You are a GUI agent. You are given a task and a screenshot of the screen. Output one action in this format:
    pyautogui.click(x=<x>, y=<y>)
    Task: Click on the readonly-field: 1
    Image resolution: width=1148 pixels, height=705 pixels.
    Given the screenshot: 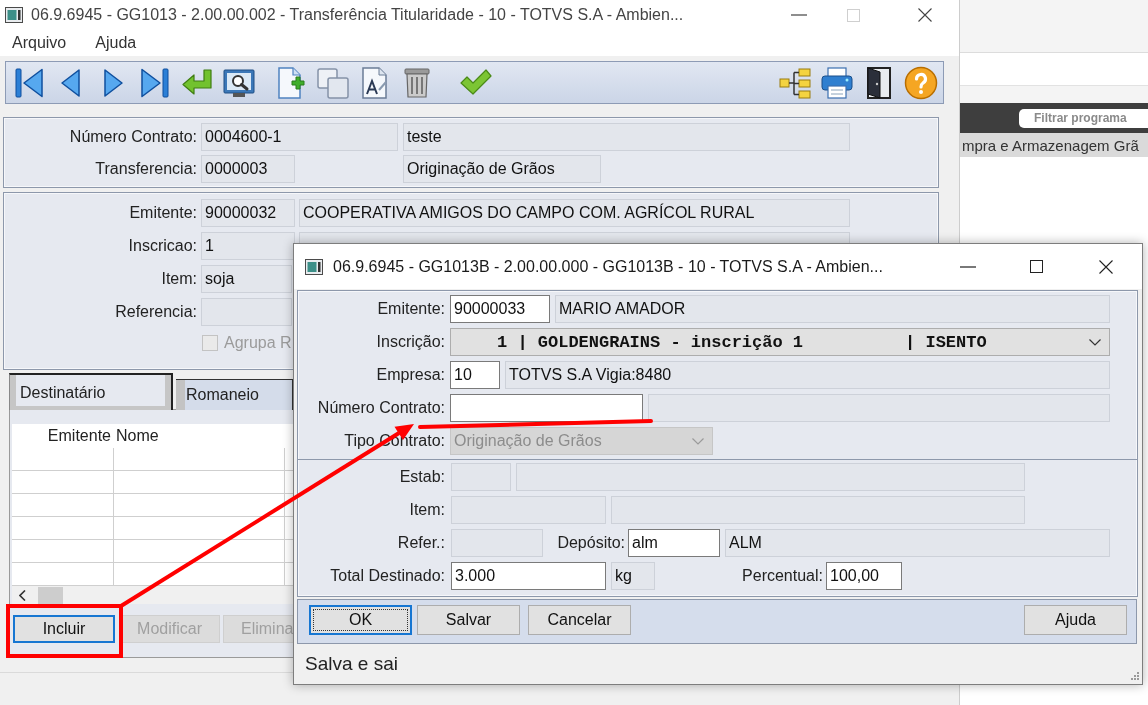 What is the action you would take?
    pyautogui.click(x=248, y=246)
    